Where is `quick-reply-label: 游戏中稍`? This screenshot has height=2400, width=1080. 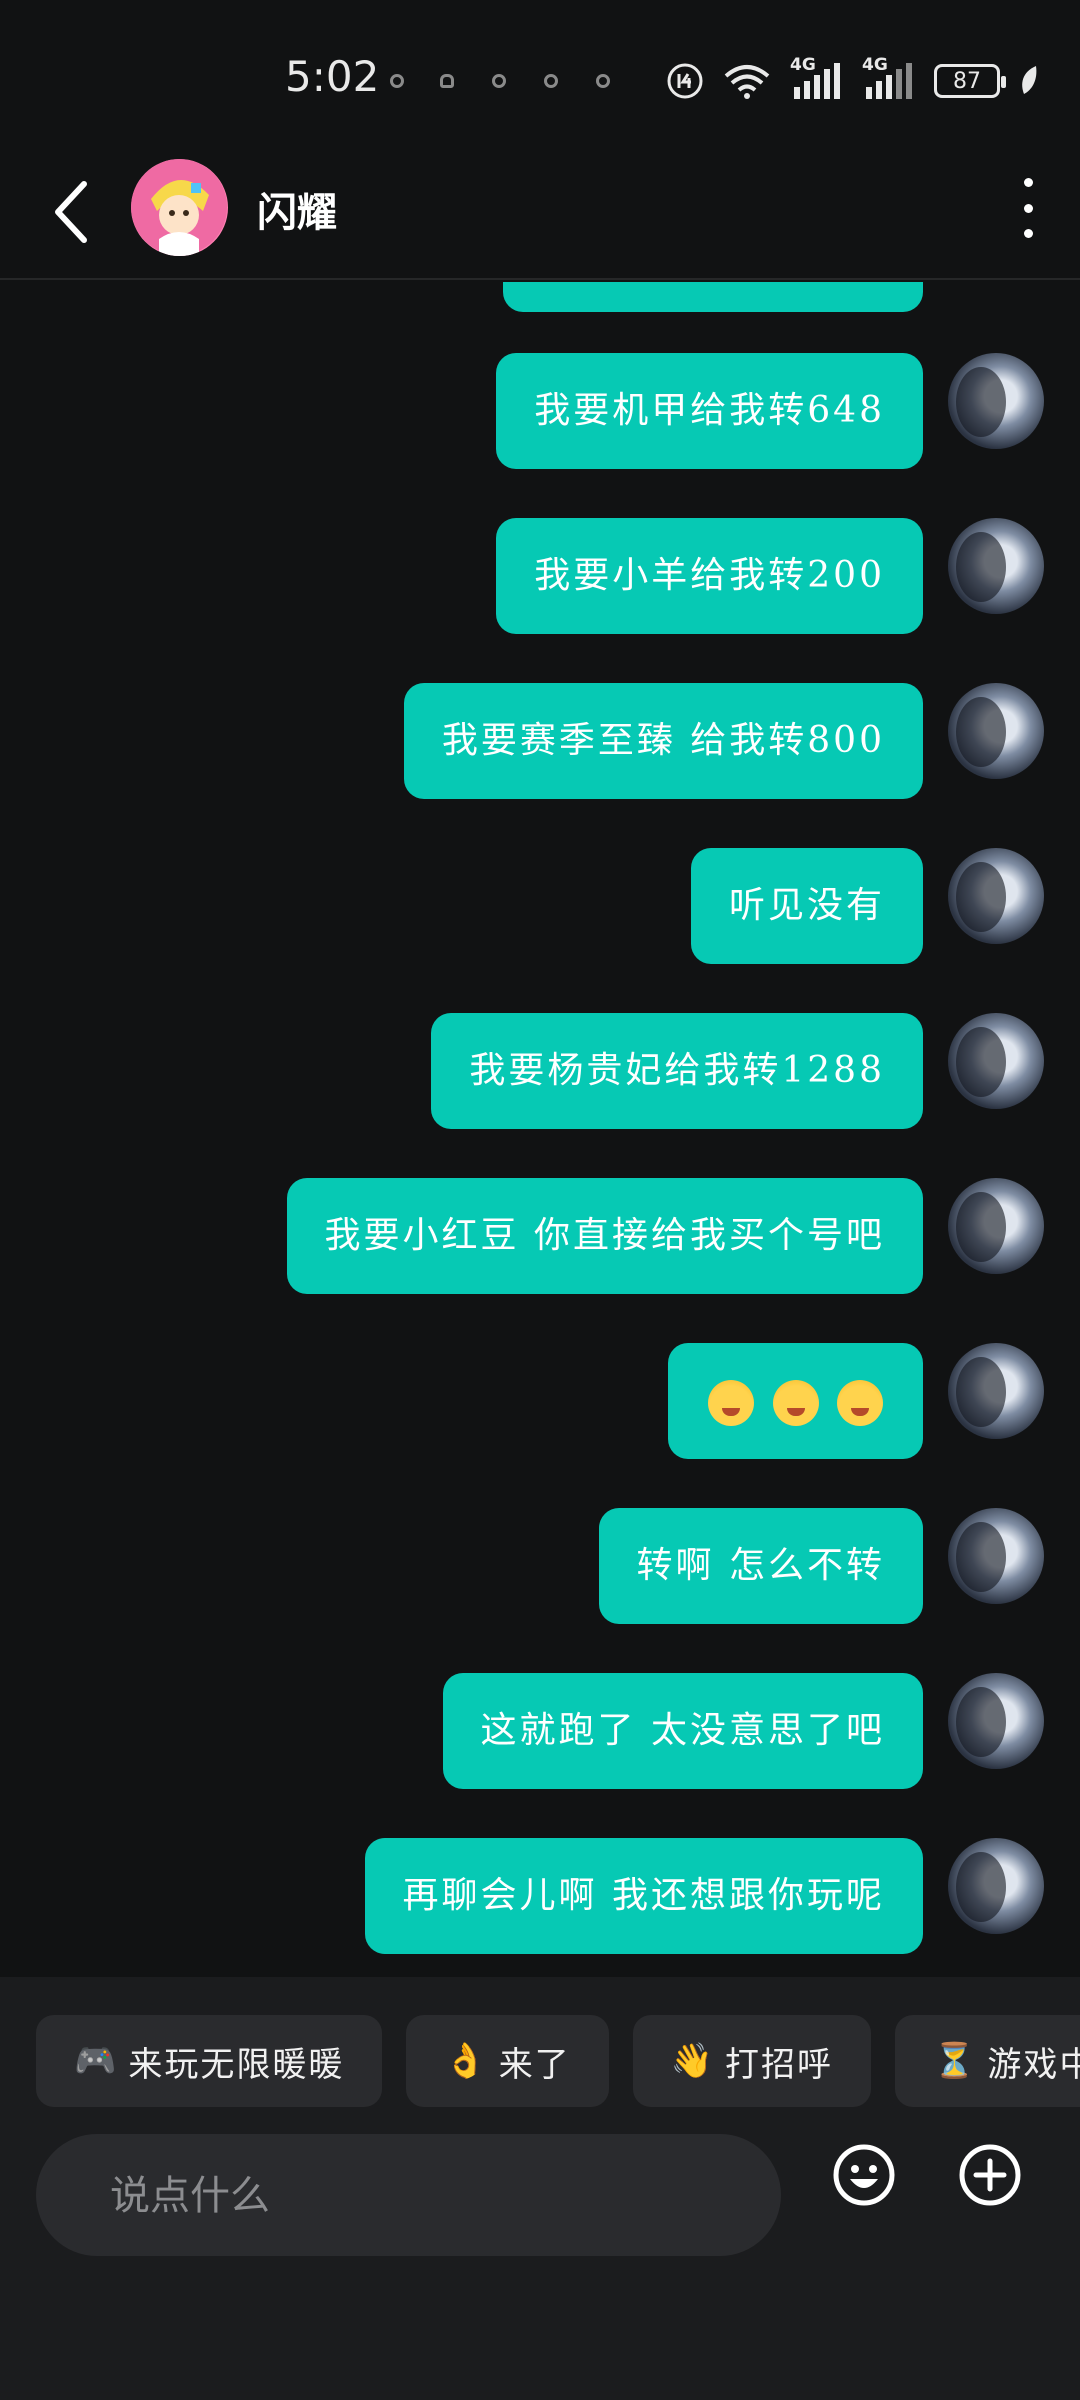 quick-reply-label: 游戏中稍 is located at coordinates (1033, 2064).